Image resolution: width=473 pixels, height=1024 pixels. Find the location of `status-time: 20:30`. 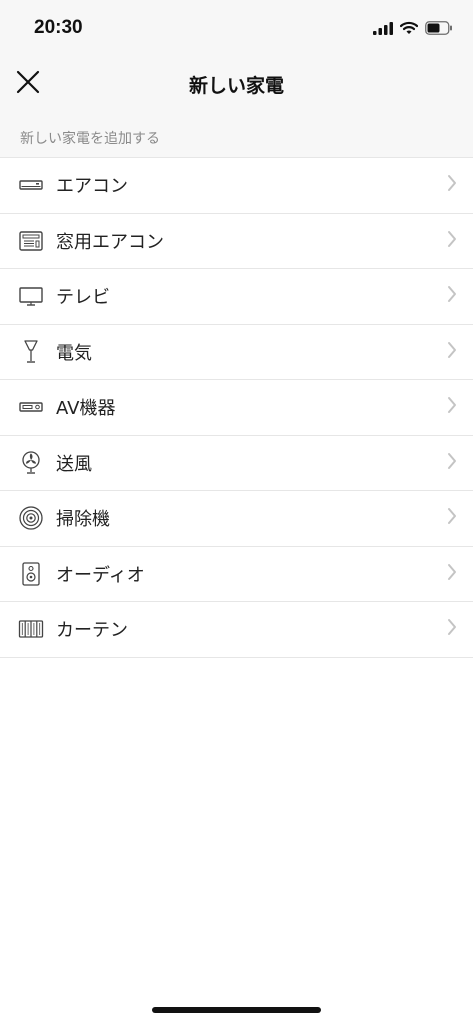

status-time: 20:30 is located at coordinates (58, 27).